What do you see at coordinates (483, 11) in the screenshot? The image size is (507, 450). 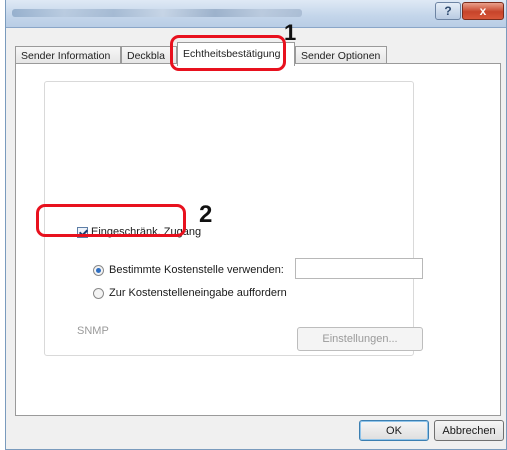 I see `close-button: x` at bounding box center [483, 11].